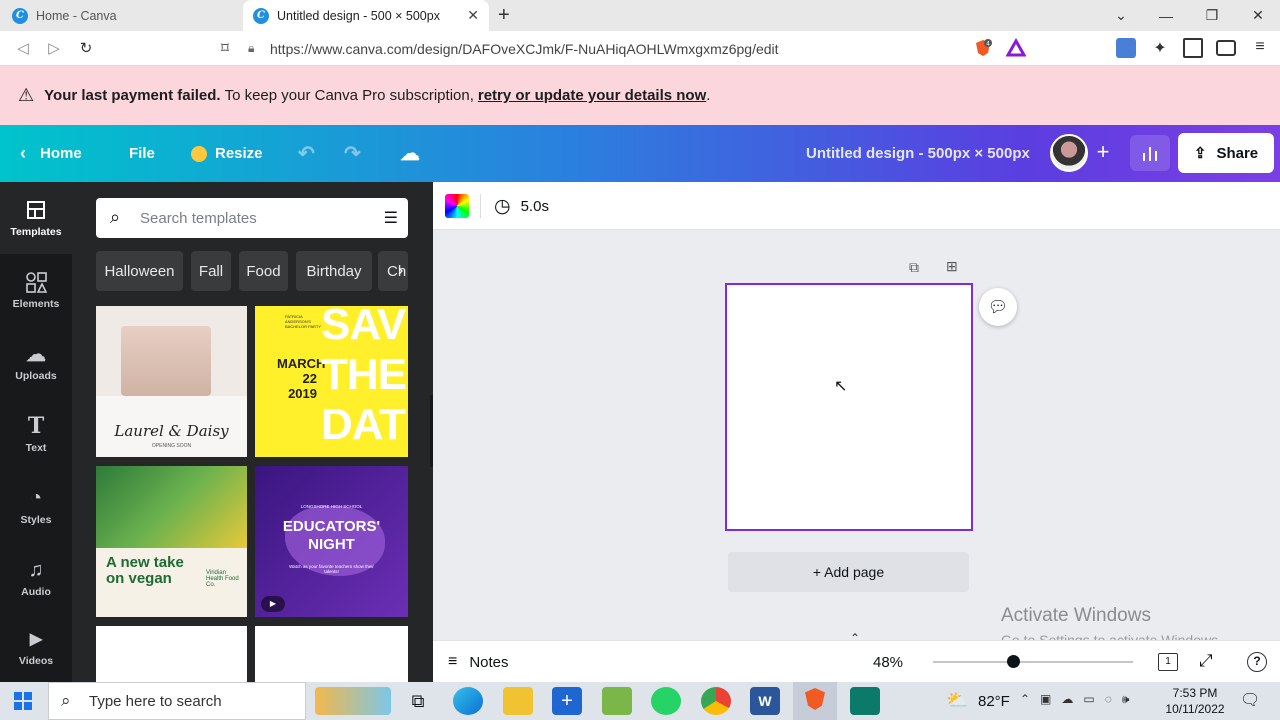  What do you see at coordinates (815, 701) in the screenshot?
I see `brave-taskbar-active` at bounding box center [815, 701].